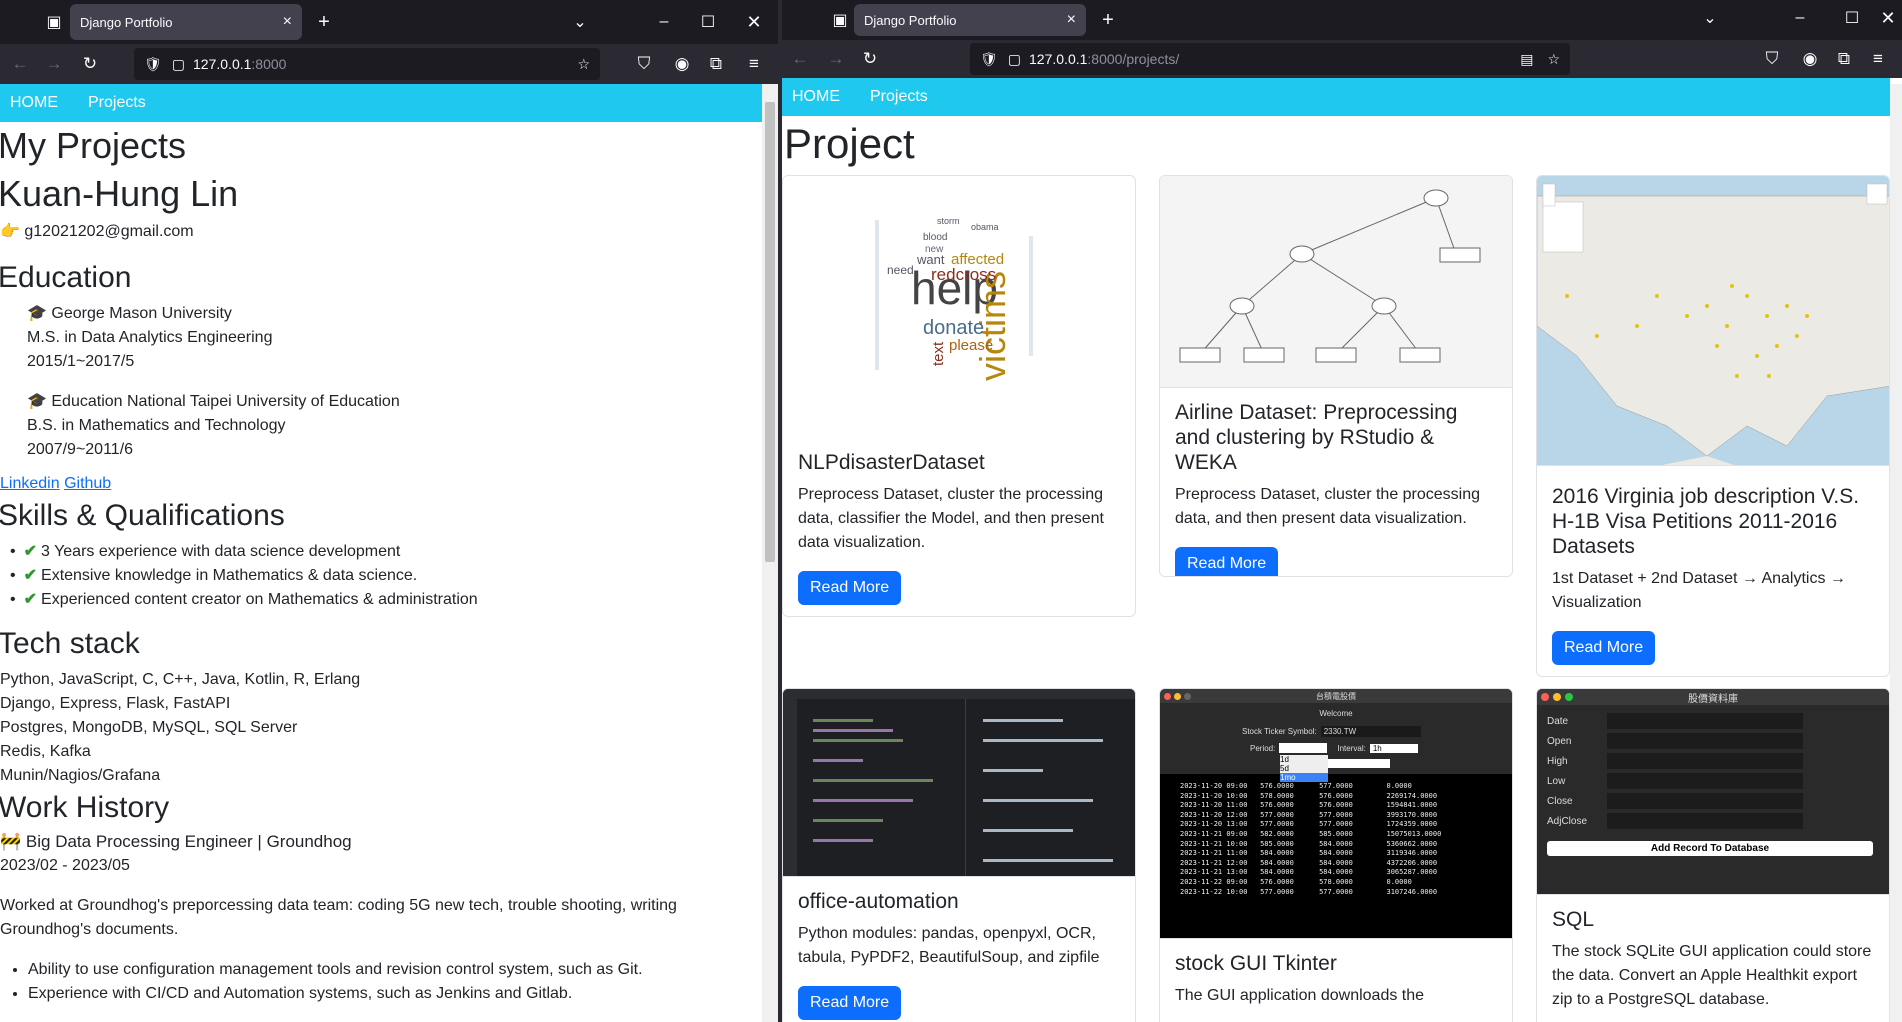 The height and width of the screenshot is (1022, 1902). I want to click on card-title: SQL, so click(1573, 919).